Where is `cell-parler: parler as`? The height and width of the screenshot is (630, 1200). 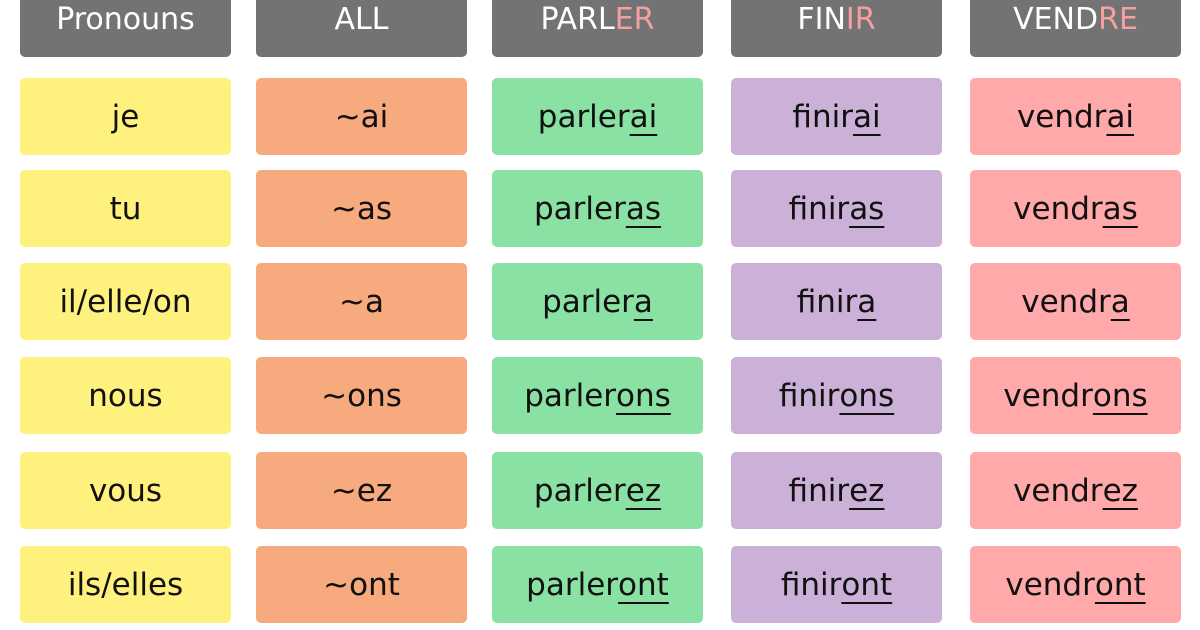 cell-parler: parler as is located at coordinates (597, 208).